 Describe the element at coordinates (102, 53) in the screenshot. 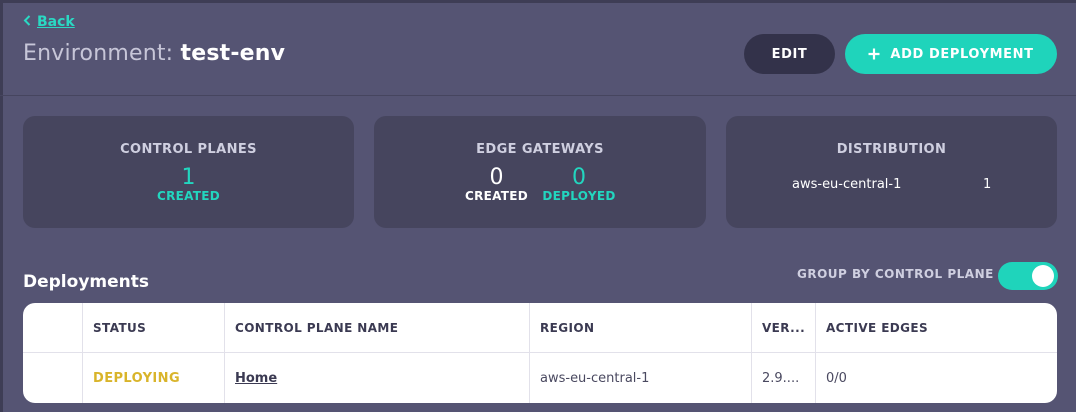

I see `page-title-prefix: Environment:` at that location.